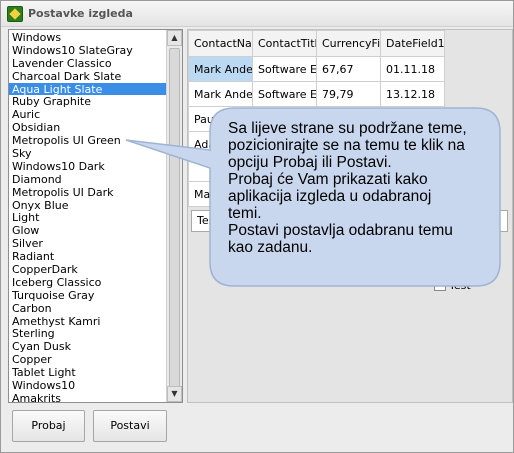 Image resolution: width=514 pixels, height=453 pixels. Describe the element at coordinates (88, 153) in the screenshot. I see `theme-list-item: Sky` at that location.